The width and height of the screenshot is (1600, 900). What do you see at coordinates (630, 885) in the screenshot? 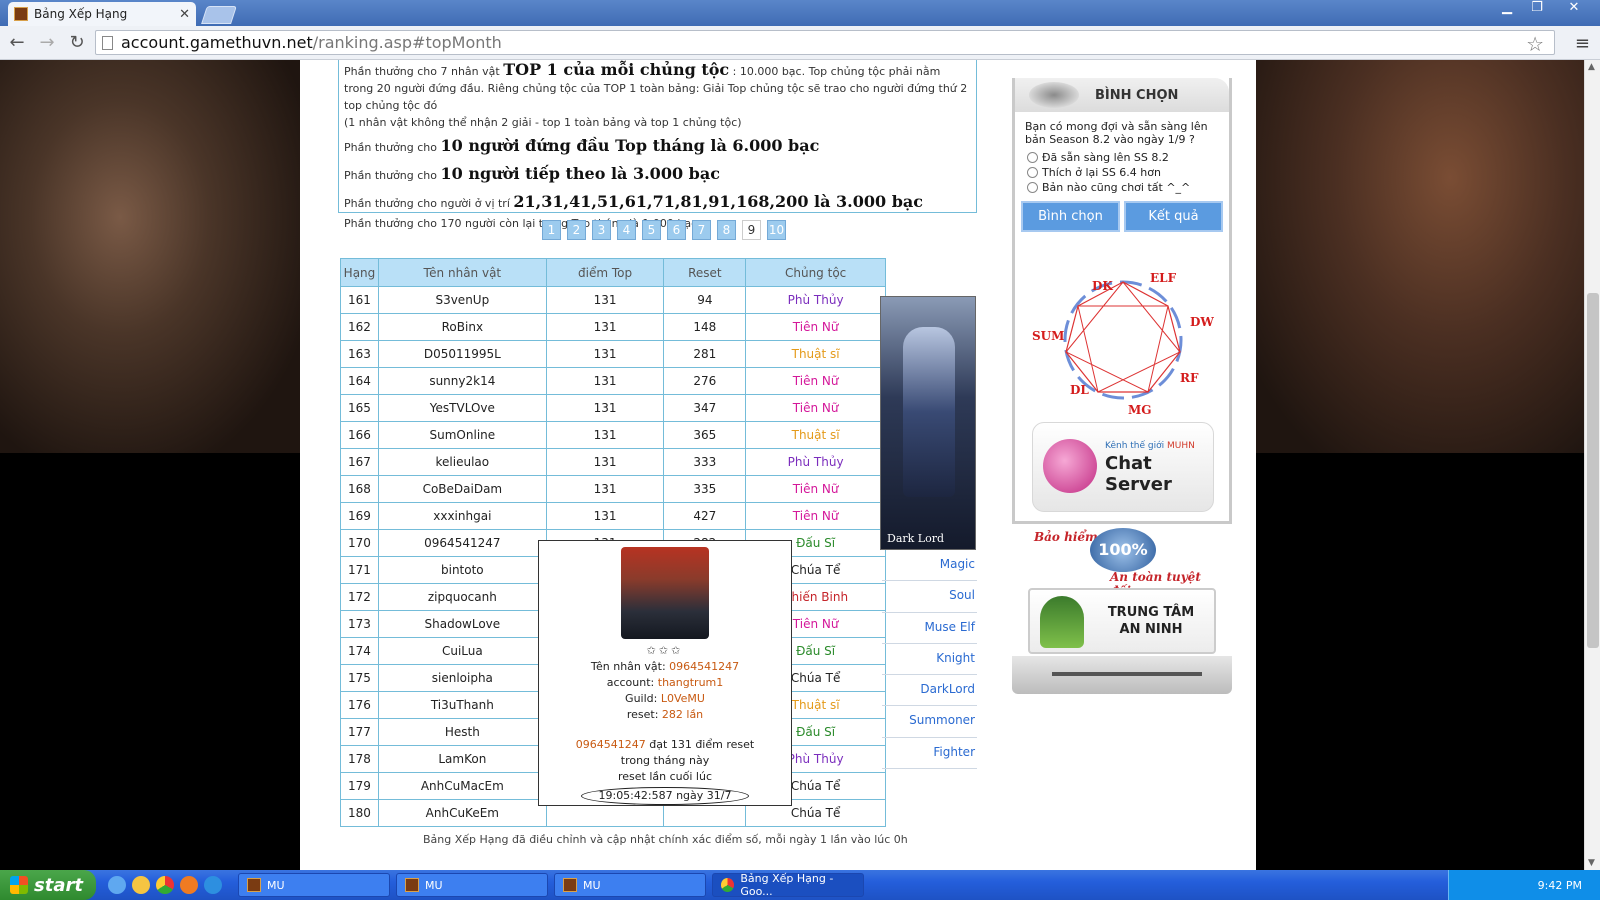
I see `taskbar-button-mu-3: MU` at bounding box center [630, 885].